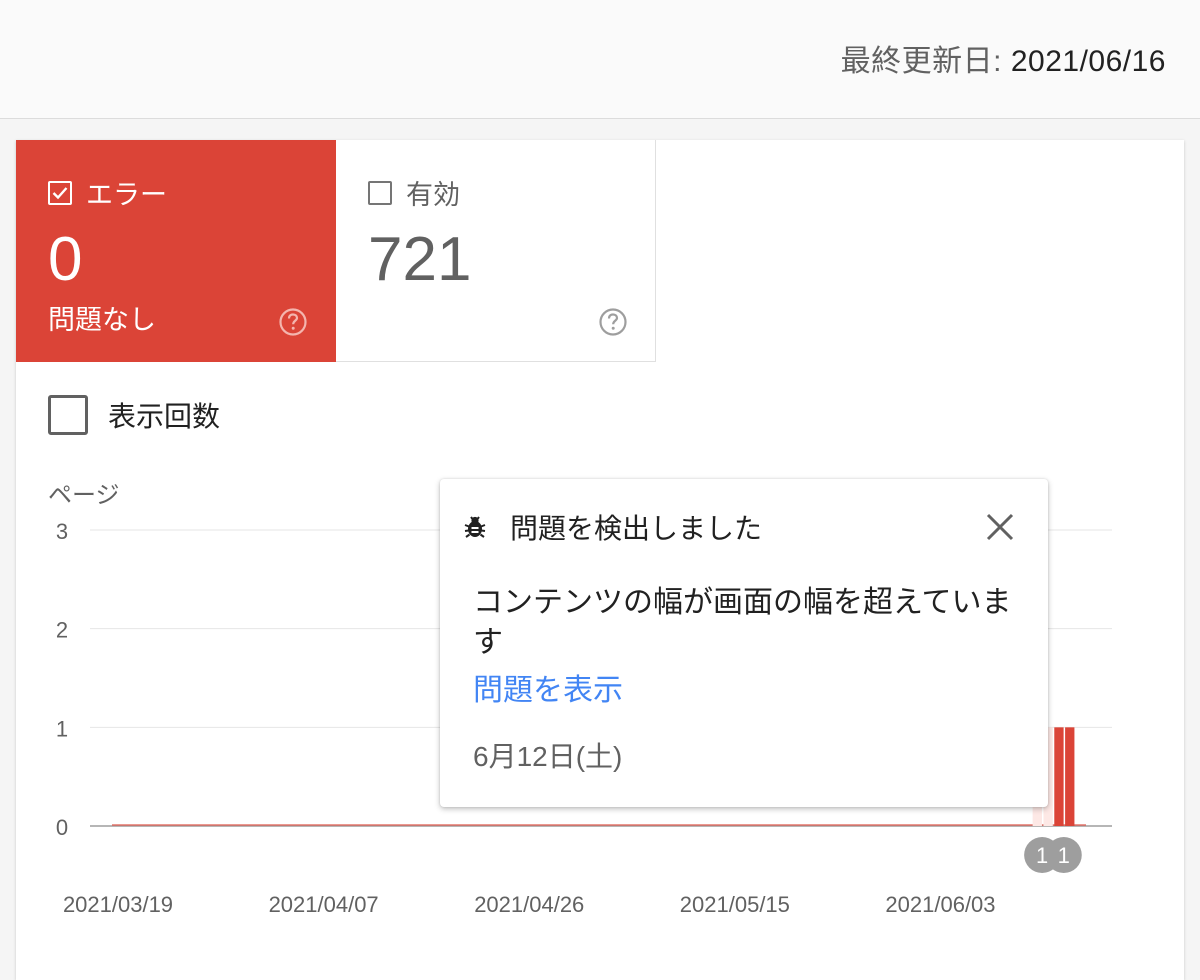 The width and height of the screenshot is (1200, 980). What do you see at coordinates (84, 495) in the screenshot?
I see `y-axis-label: ページ` at bounding box center [84, 495].